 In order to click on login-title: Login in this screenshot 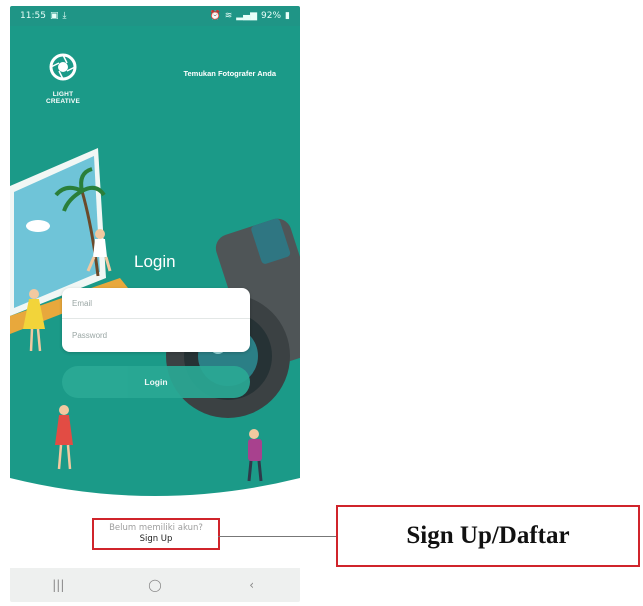, I will do `click(155, 261)`.